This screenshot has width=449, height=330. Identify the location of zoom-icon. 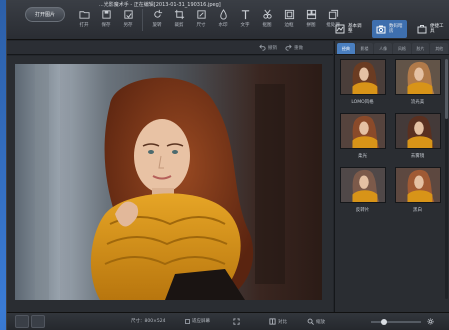
(310, 321).